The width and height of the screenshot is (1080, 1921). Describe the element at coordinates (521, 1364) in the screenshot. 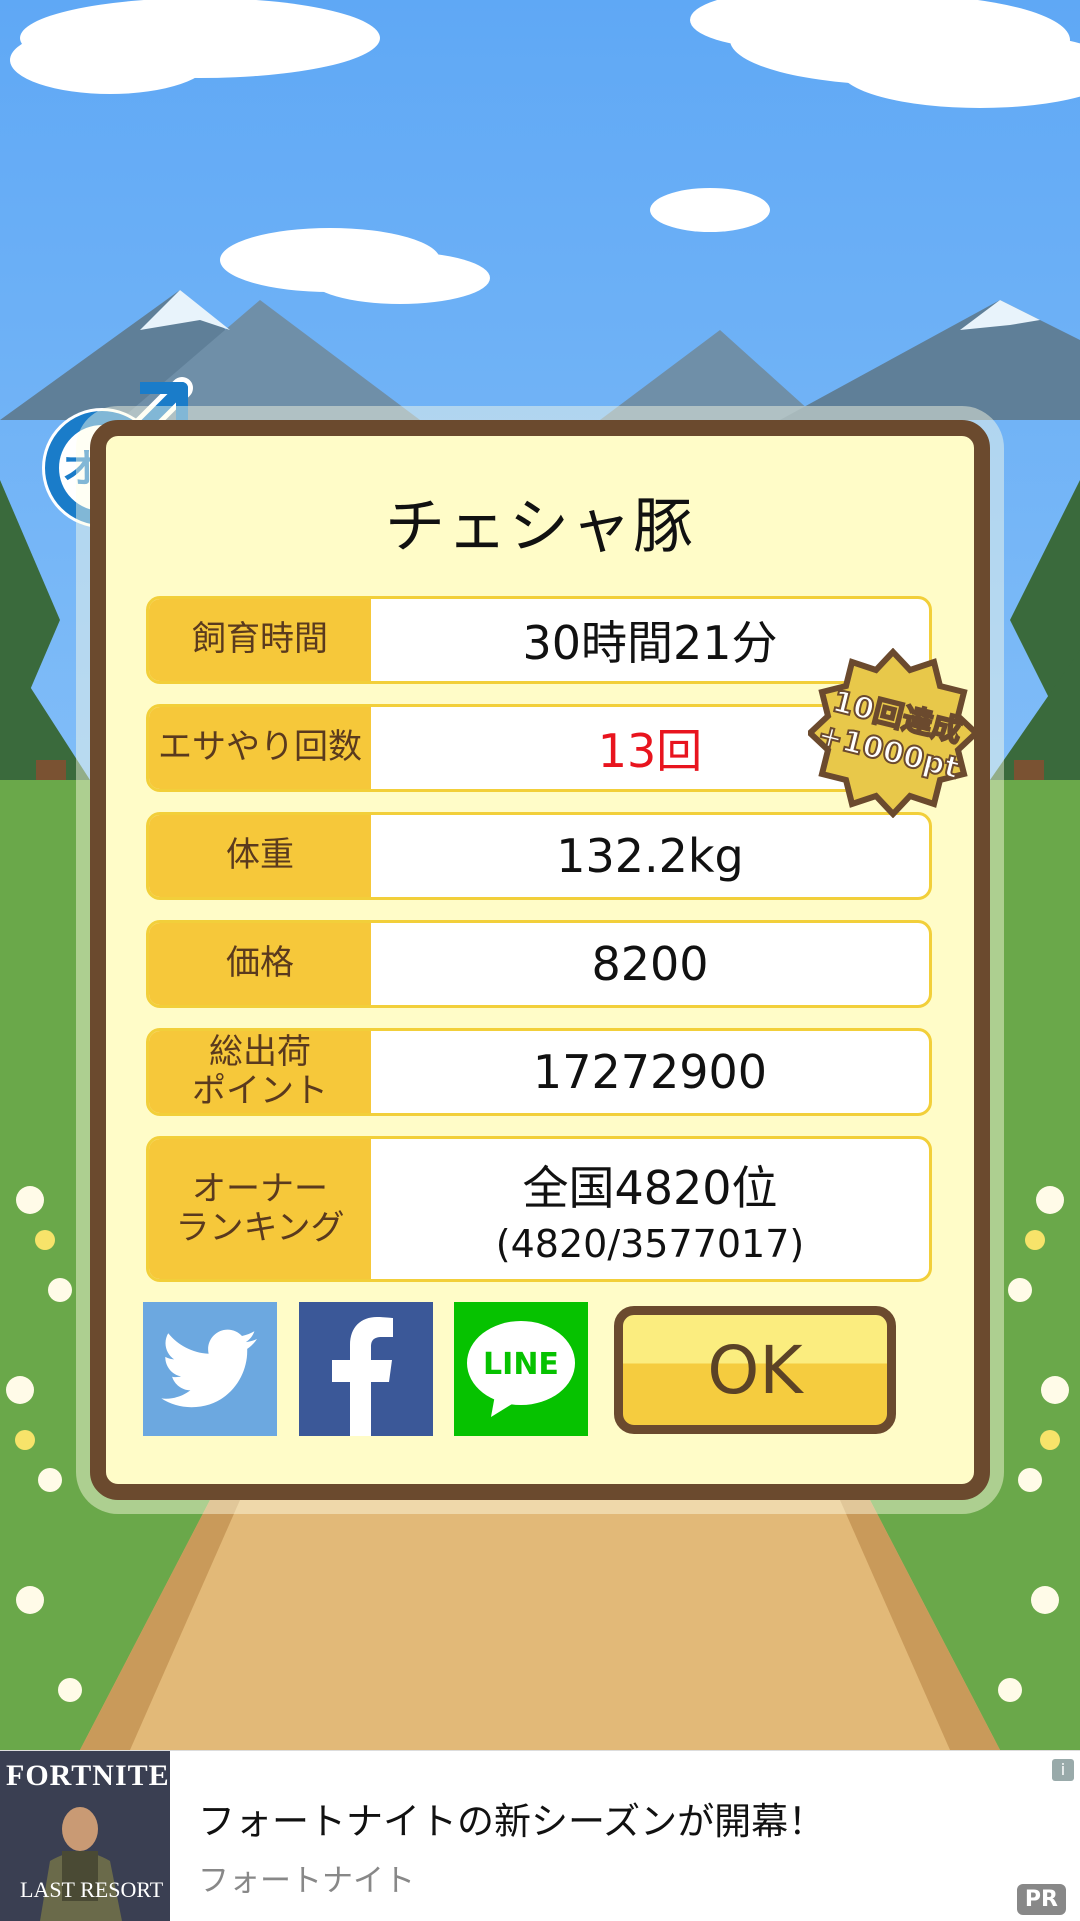

I see `line-label: LINE` at that location.